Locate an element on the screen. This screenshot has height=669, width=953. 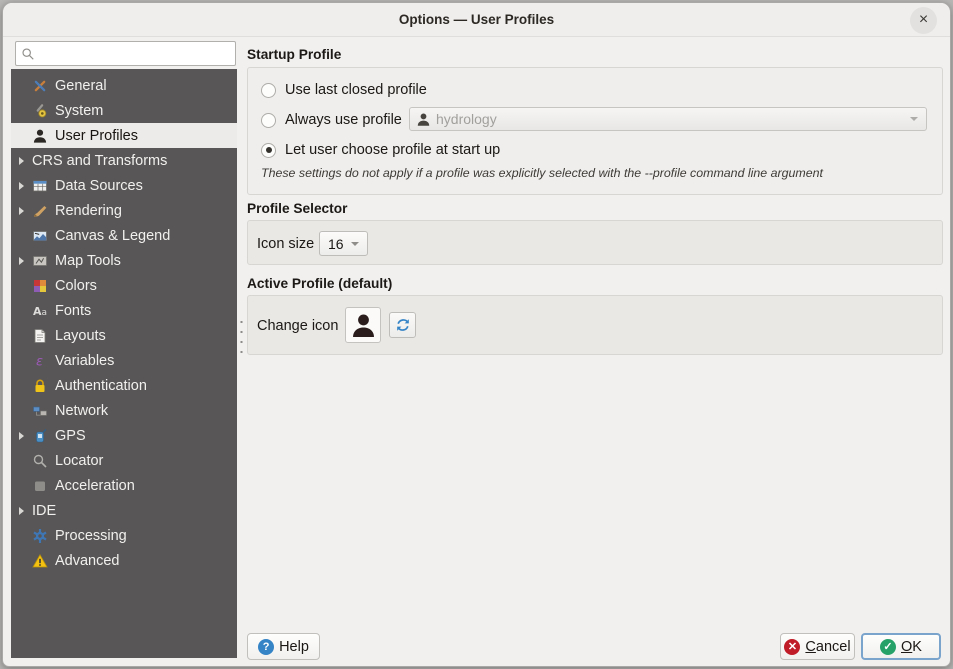
fonts-aa-icon: A a is located at coordinates (40, 311).